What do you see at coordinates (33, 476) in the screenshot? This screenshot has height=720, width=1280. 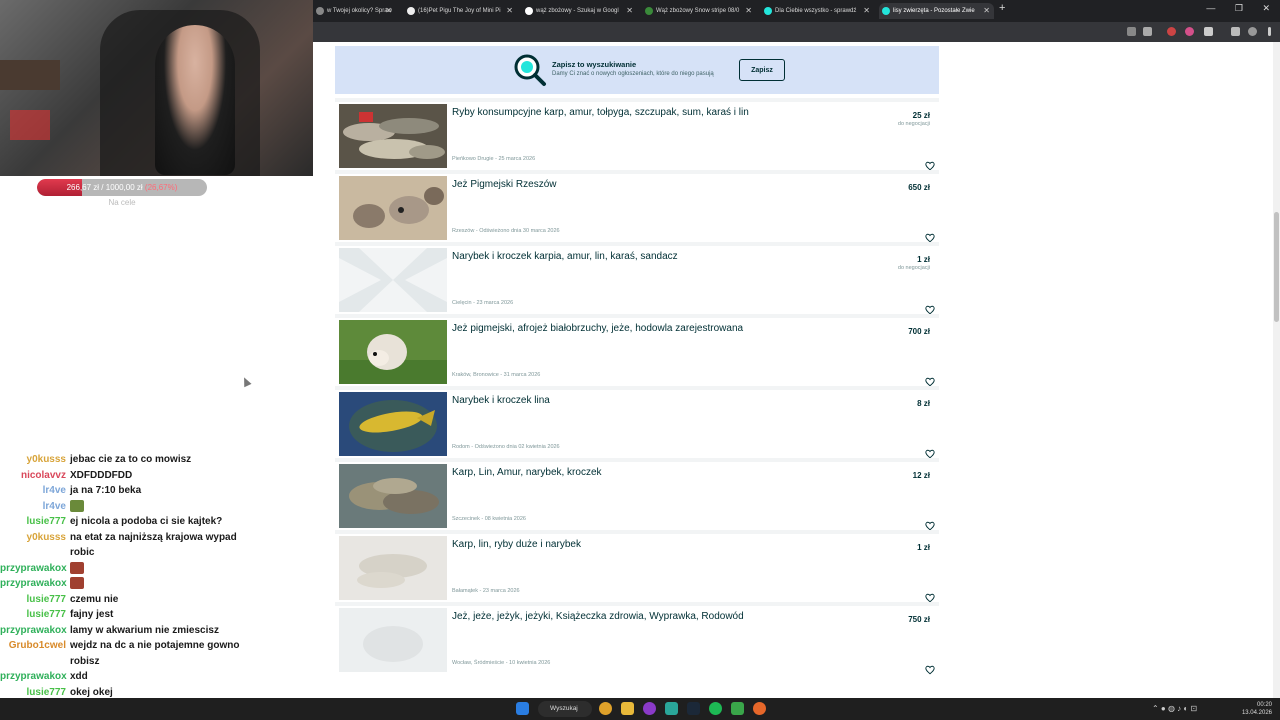 I see `chat-username: nicolavvz` at bounding box center [33, 476].